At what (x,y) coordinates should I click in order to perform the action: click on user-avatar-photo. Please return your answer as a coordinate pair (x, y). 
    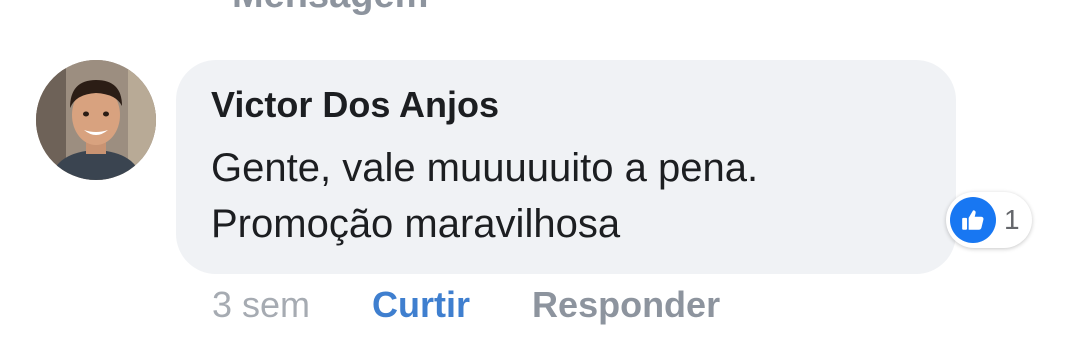
    Looking at the image, I should click on (96, 120).